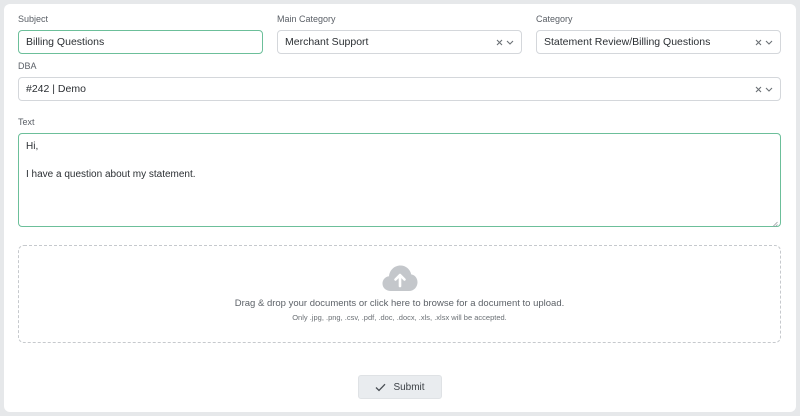 Image resolution: width=800 pixels, height=416 pixels. I want to click on cloud-upload-icon, so click(400, 278).